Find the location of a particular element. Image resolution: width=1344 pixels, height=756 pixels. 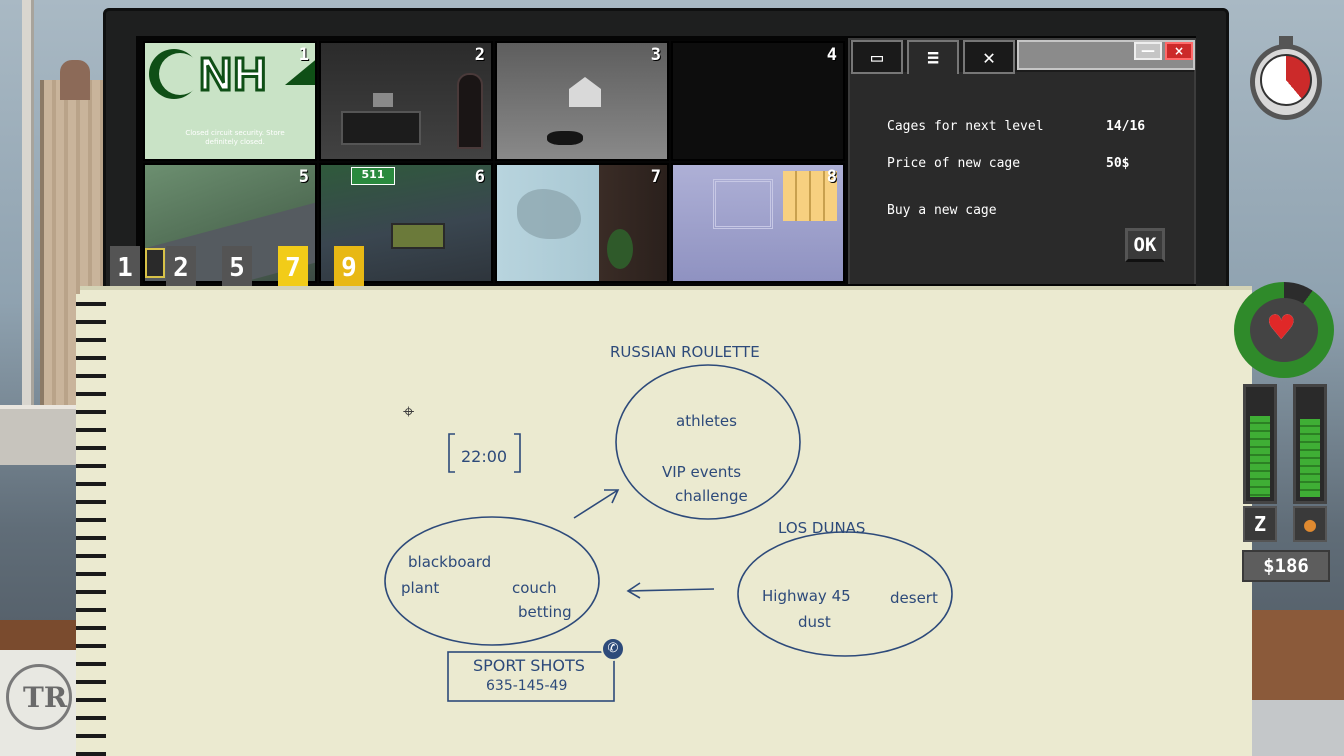

sport-shots-title: SPORT SHOTS is located at coordinates (529, 665).